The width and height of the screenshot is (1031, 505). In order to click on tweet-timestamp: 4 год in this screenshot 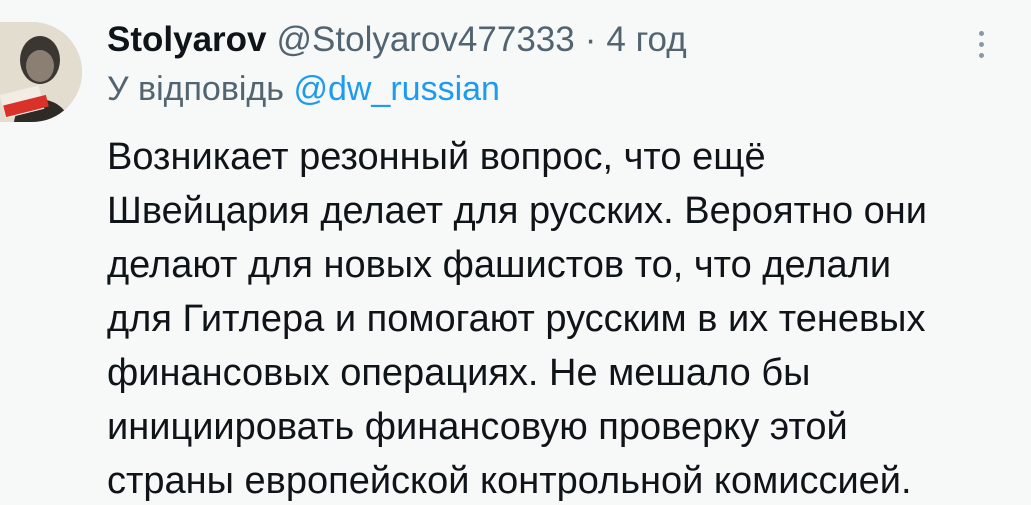, I will do `click(646, 40)`.